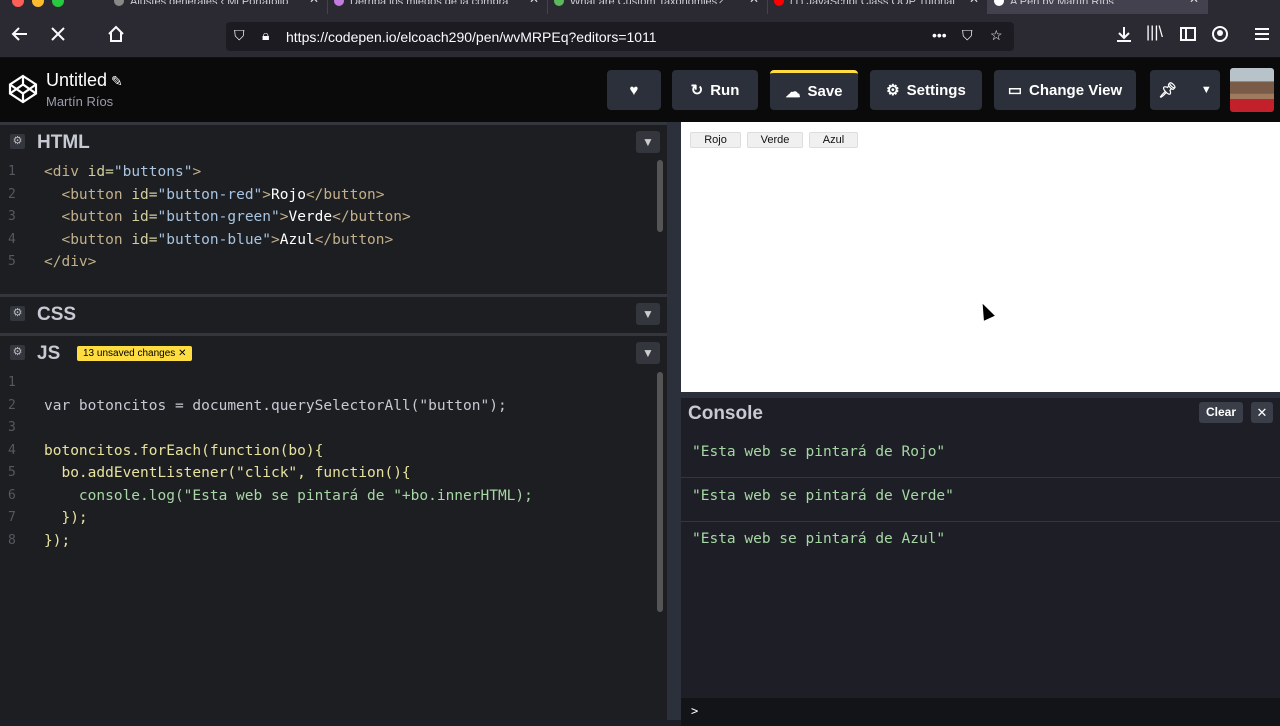 The height and width of the screenshot is (726, 1280). I want to click on browser-tab: (1) JavaScript Class OOP Tutorial ✕, so click(878, 7).